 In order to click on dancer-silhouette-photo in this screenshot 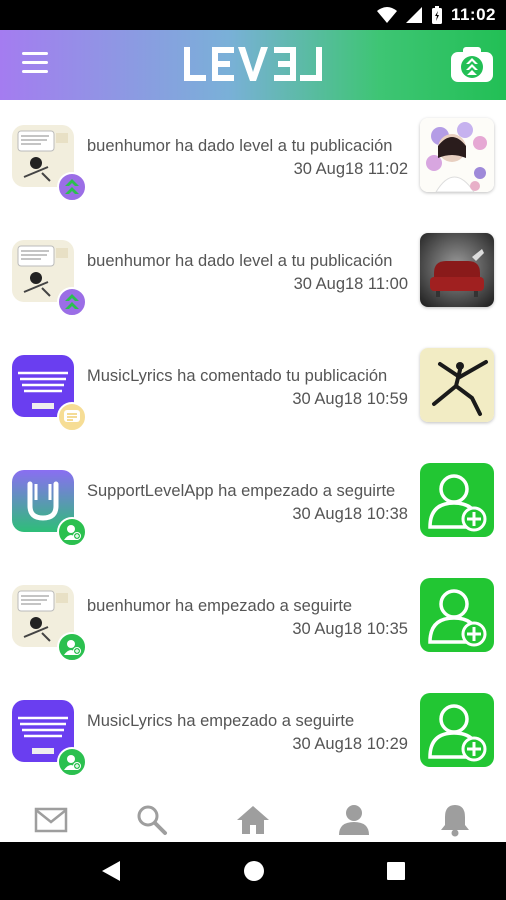, I will do `click(457, 385)`.